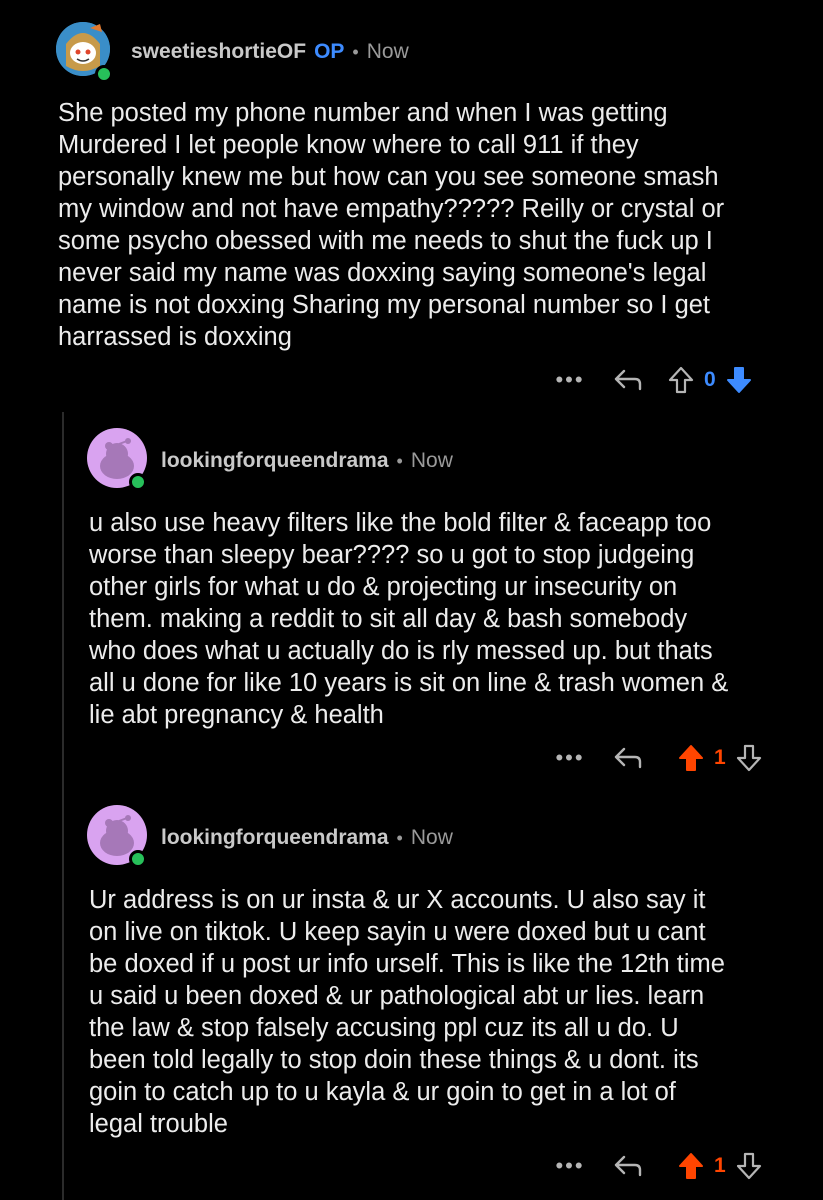 The height and width of the screenshot is (1200, 823). Describe the element at coordinates (329, 51) in the screenshot. I see `op-badge: OP` at that location.